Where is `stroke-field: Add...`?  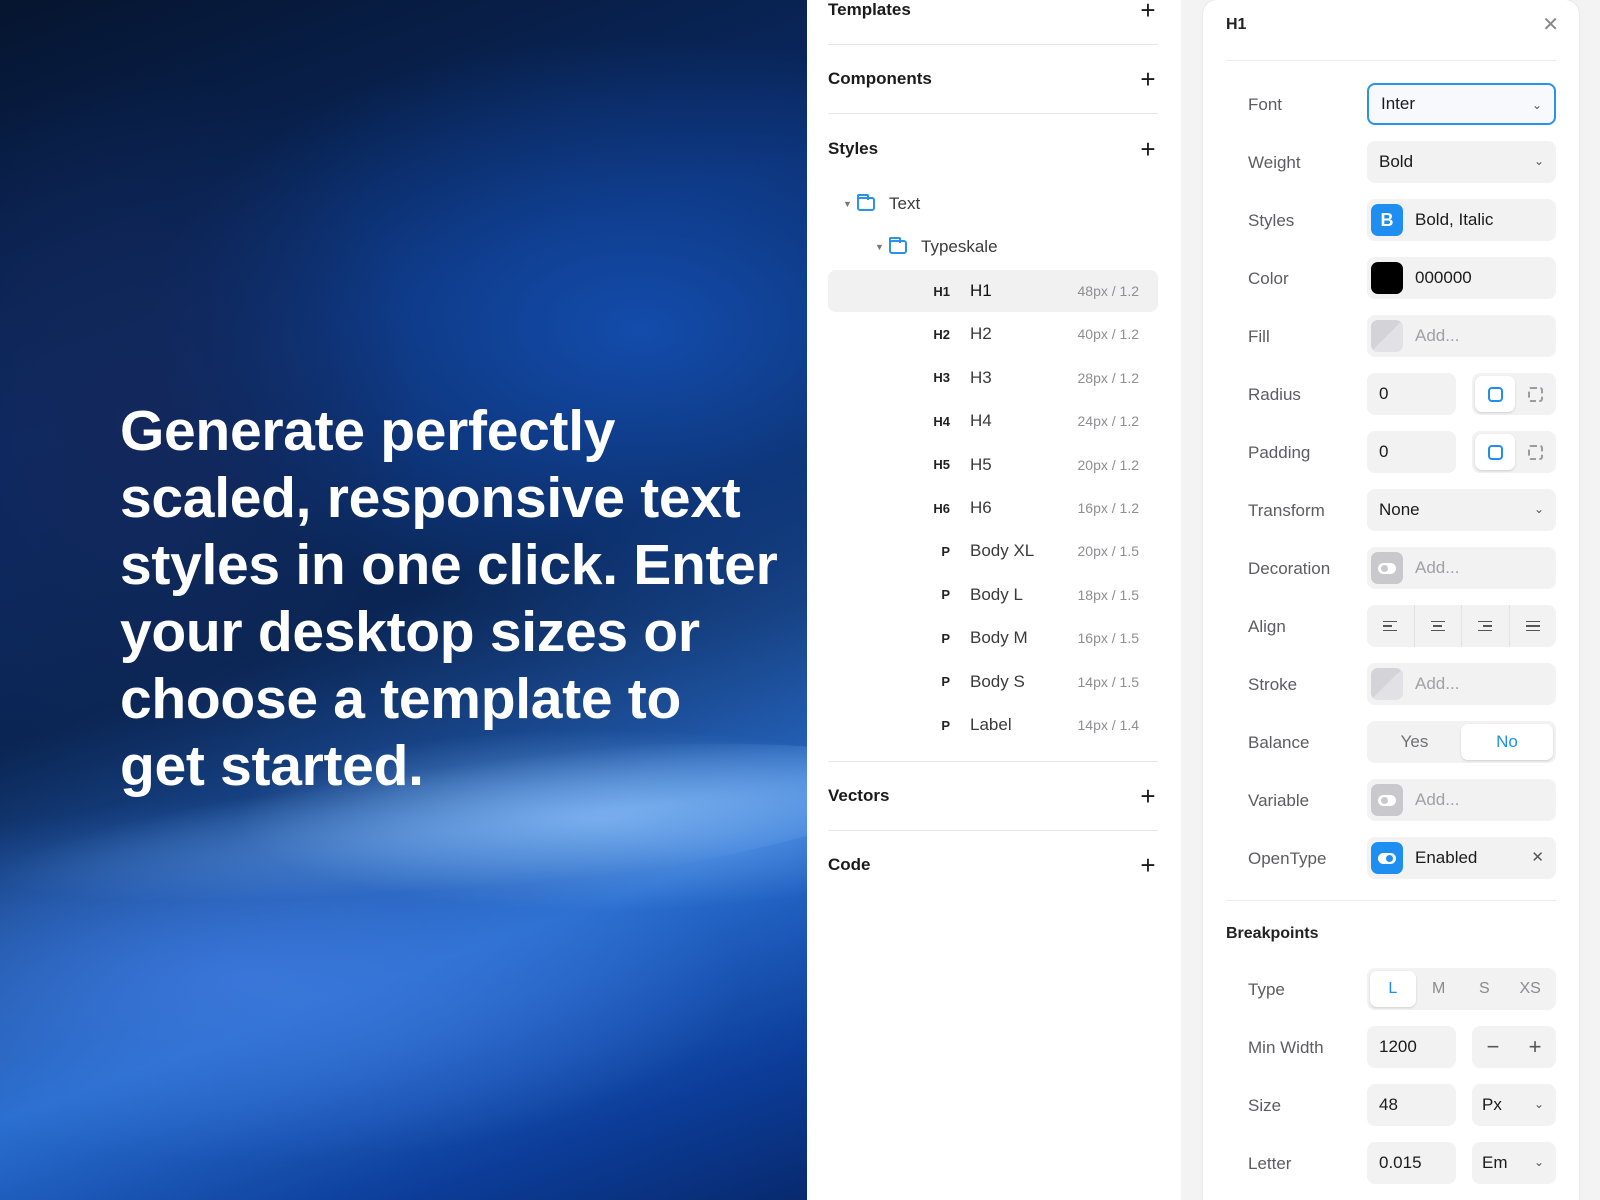 stroke-field: Add... is located at coordinates (1461, 684).